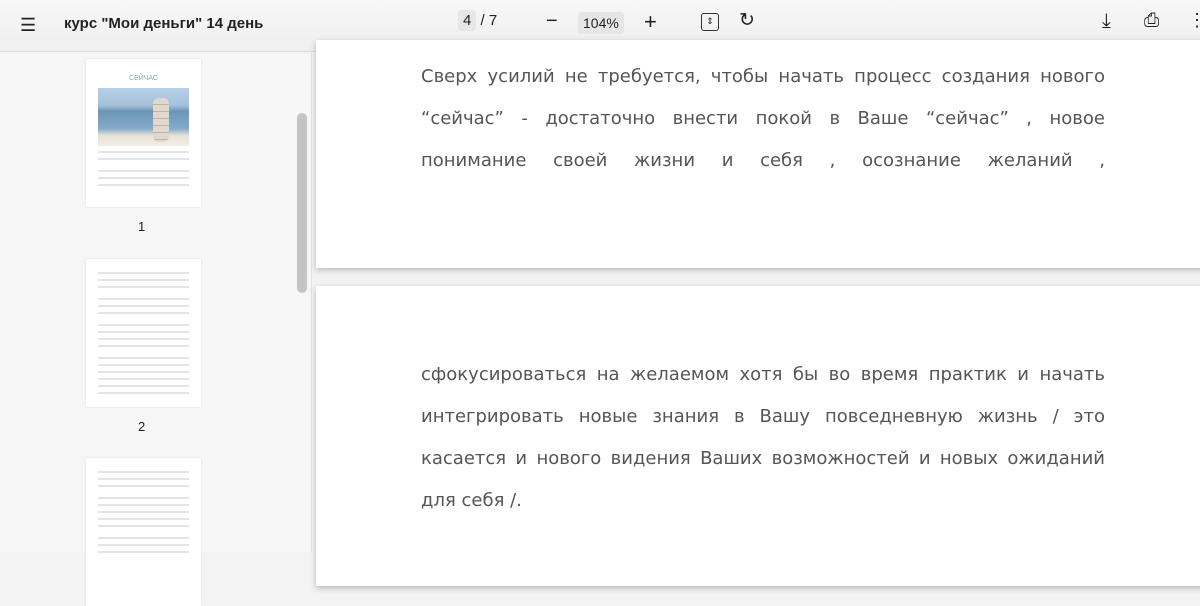  What do you see at coordinates (552, 21) in the screenshot?
I see `zoom-out-button: −` at bounding box center [552, 21].